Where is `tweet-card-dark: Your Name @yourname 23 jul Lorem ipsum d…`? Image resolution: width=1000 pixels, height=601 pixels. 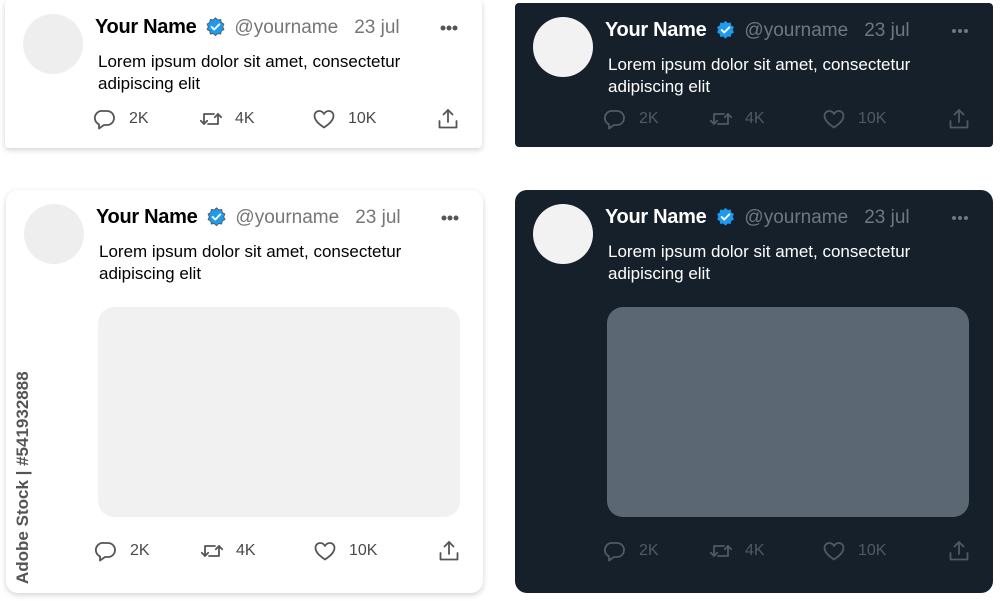
tweet-card-dark: Your Name @yourname 23 jul Lorem ipsum d… is located at coordinates (754, 75).